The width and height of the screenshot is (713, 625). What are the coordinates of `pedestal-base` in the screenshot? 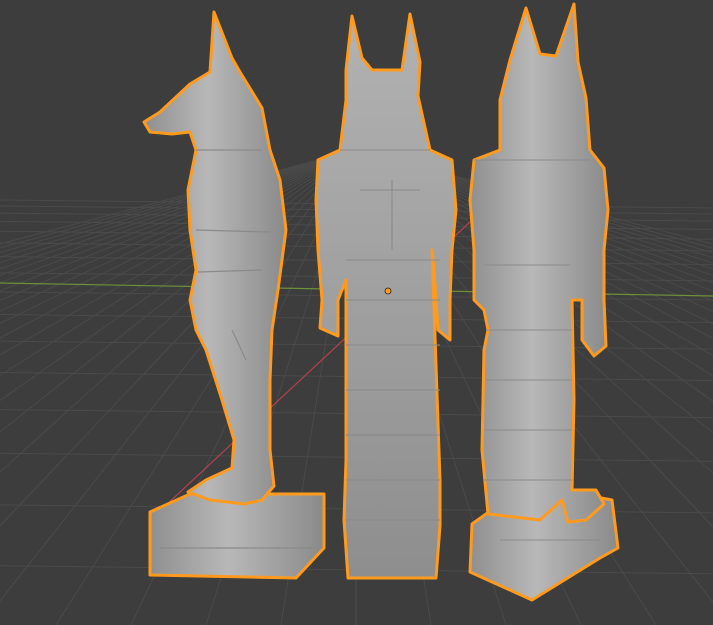 It's located at (237, 536).